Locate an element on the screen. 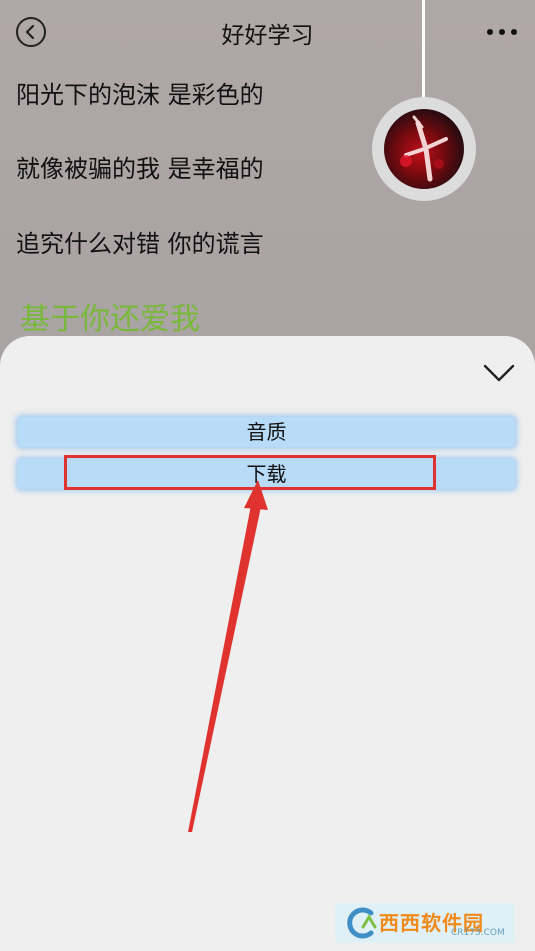 This screenshot has width=535, height=951. chevron-down-icon is located at coordinates (499, 373).